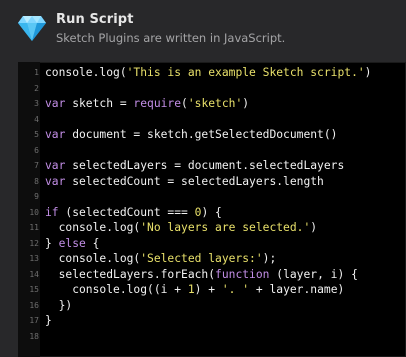 The height and width of the screenshot is (357, 406). What do you see at coordinates (269, 258) in the screenshot?
I see `code-token: );` at bounding box center [269, 258].